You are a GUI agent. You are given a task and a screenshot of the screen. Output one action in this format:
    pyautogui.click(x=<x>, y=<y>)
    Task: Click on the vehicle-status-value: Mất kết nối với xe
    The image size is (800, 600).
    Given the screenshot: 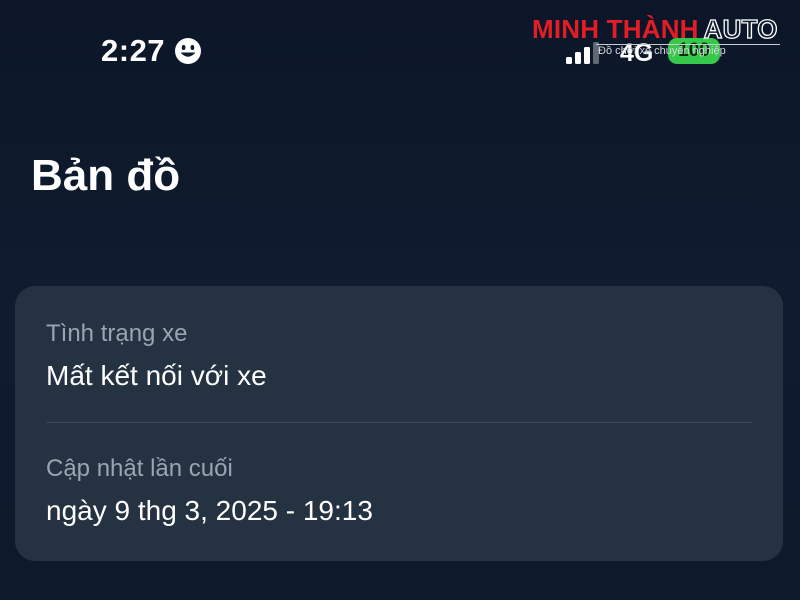 What is the action you would take?
    pyautogui.click(x=156, y=375)
    